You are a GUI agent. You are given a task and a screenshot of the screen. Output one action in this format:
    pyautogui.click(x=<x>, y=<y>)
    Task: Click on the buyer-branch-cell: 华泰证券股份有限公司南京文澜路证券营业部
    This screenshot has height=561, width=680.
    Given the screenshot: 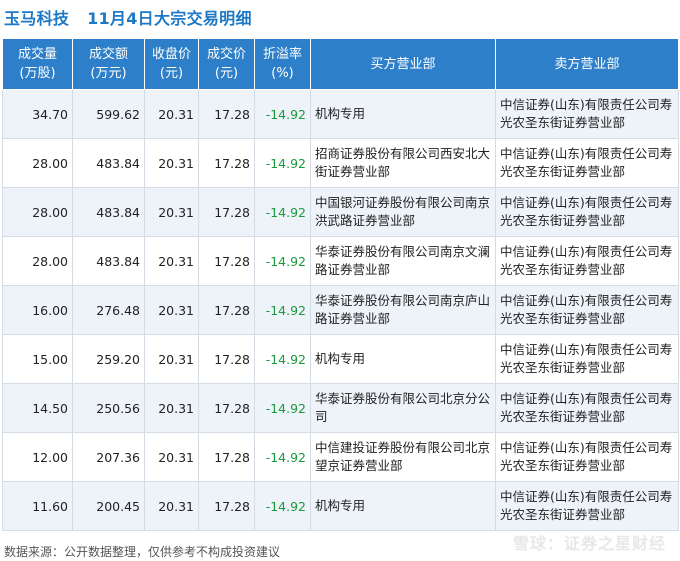 What is the action you would take?
    pyautogui.click(x=403, y=261)
    